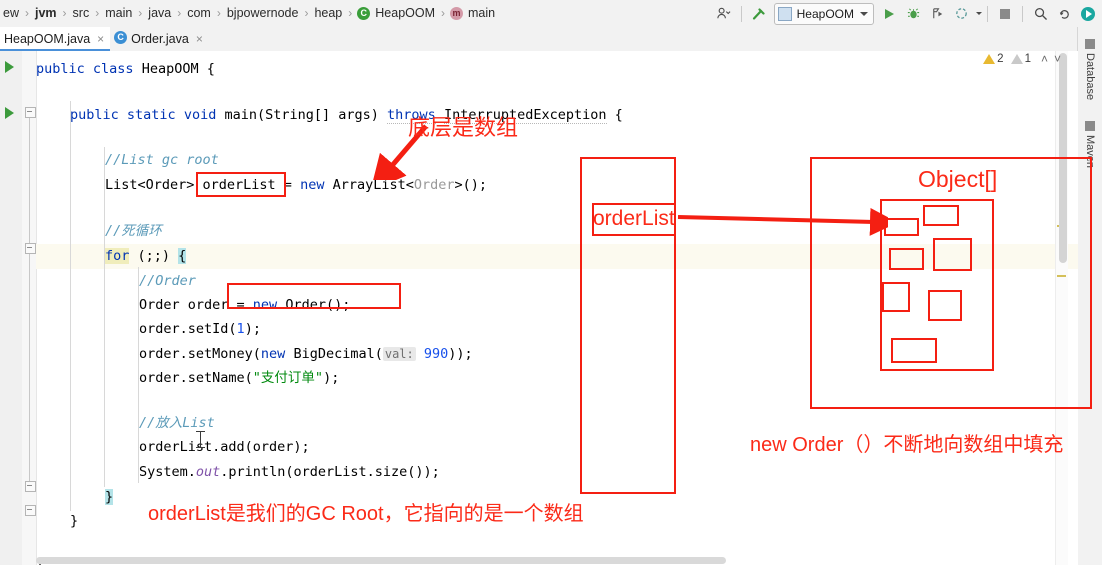 This screenshot has height=565, width=1102. I want to click on breadcrumb-label: bjpowernode, so click(262, 13).